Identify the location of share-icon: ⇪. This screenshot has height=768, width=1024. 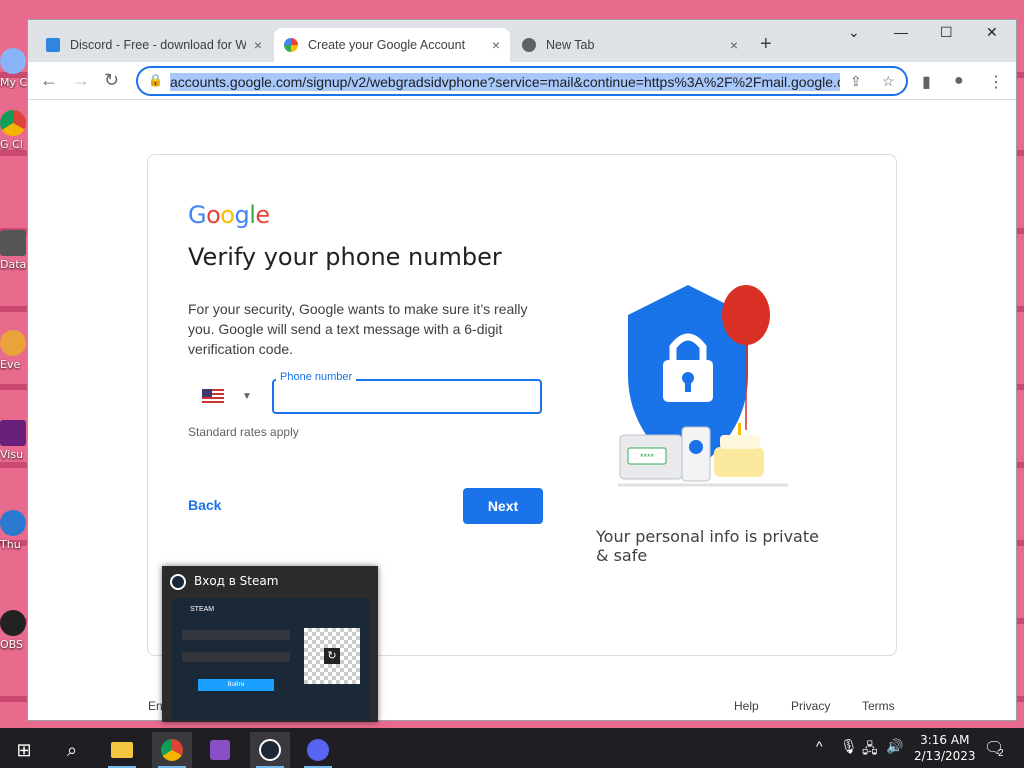
(856, 81).